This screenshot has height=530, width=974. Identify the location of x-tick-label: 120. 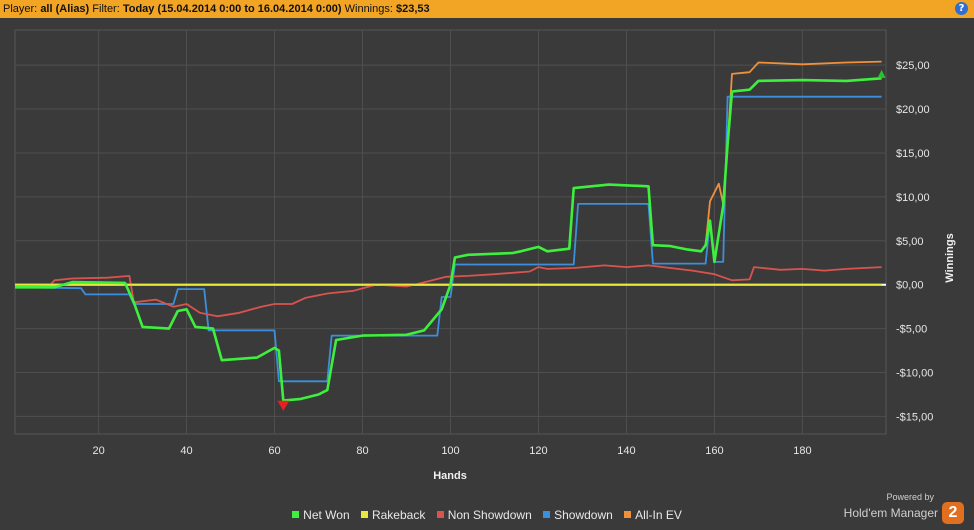
(538, 451).